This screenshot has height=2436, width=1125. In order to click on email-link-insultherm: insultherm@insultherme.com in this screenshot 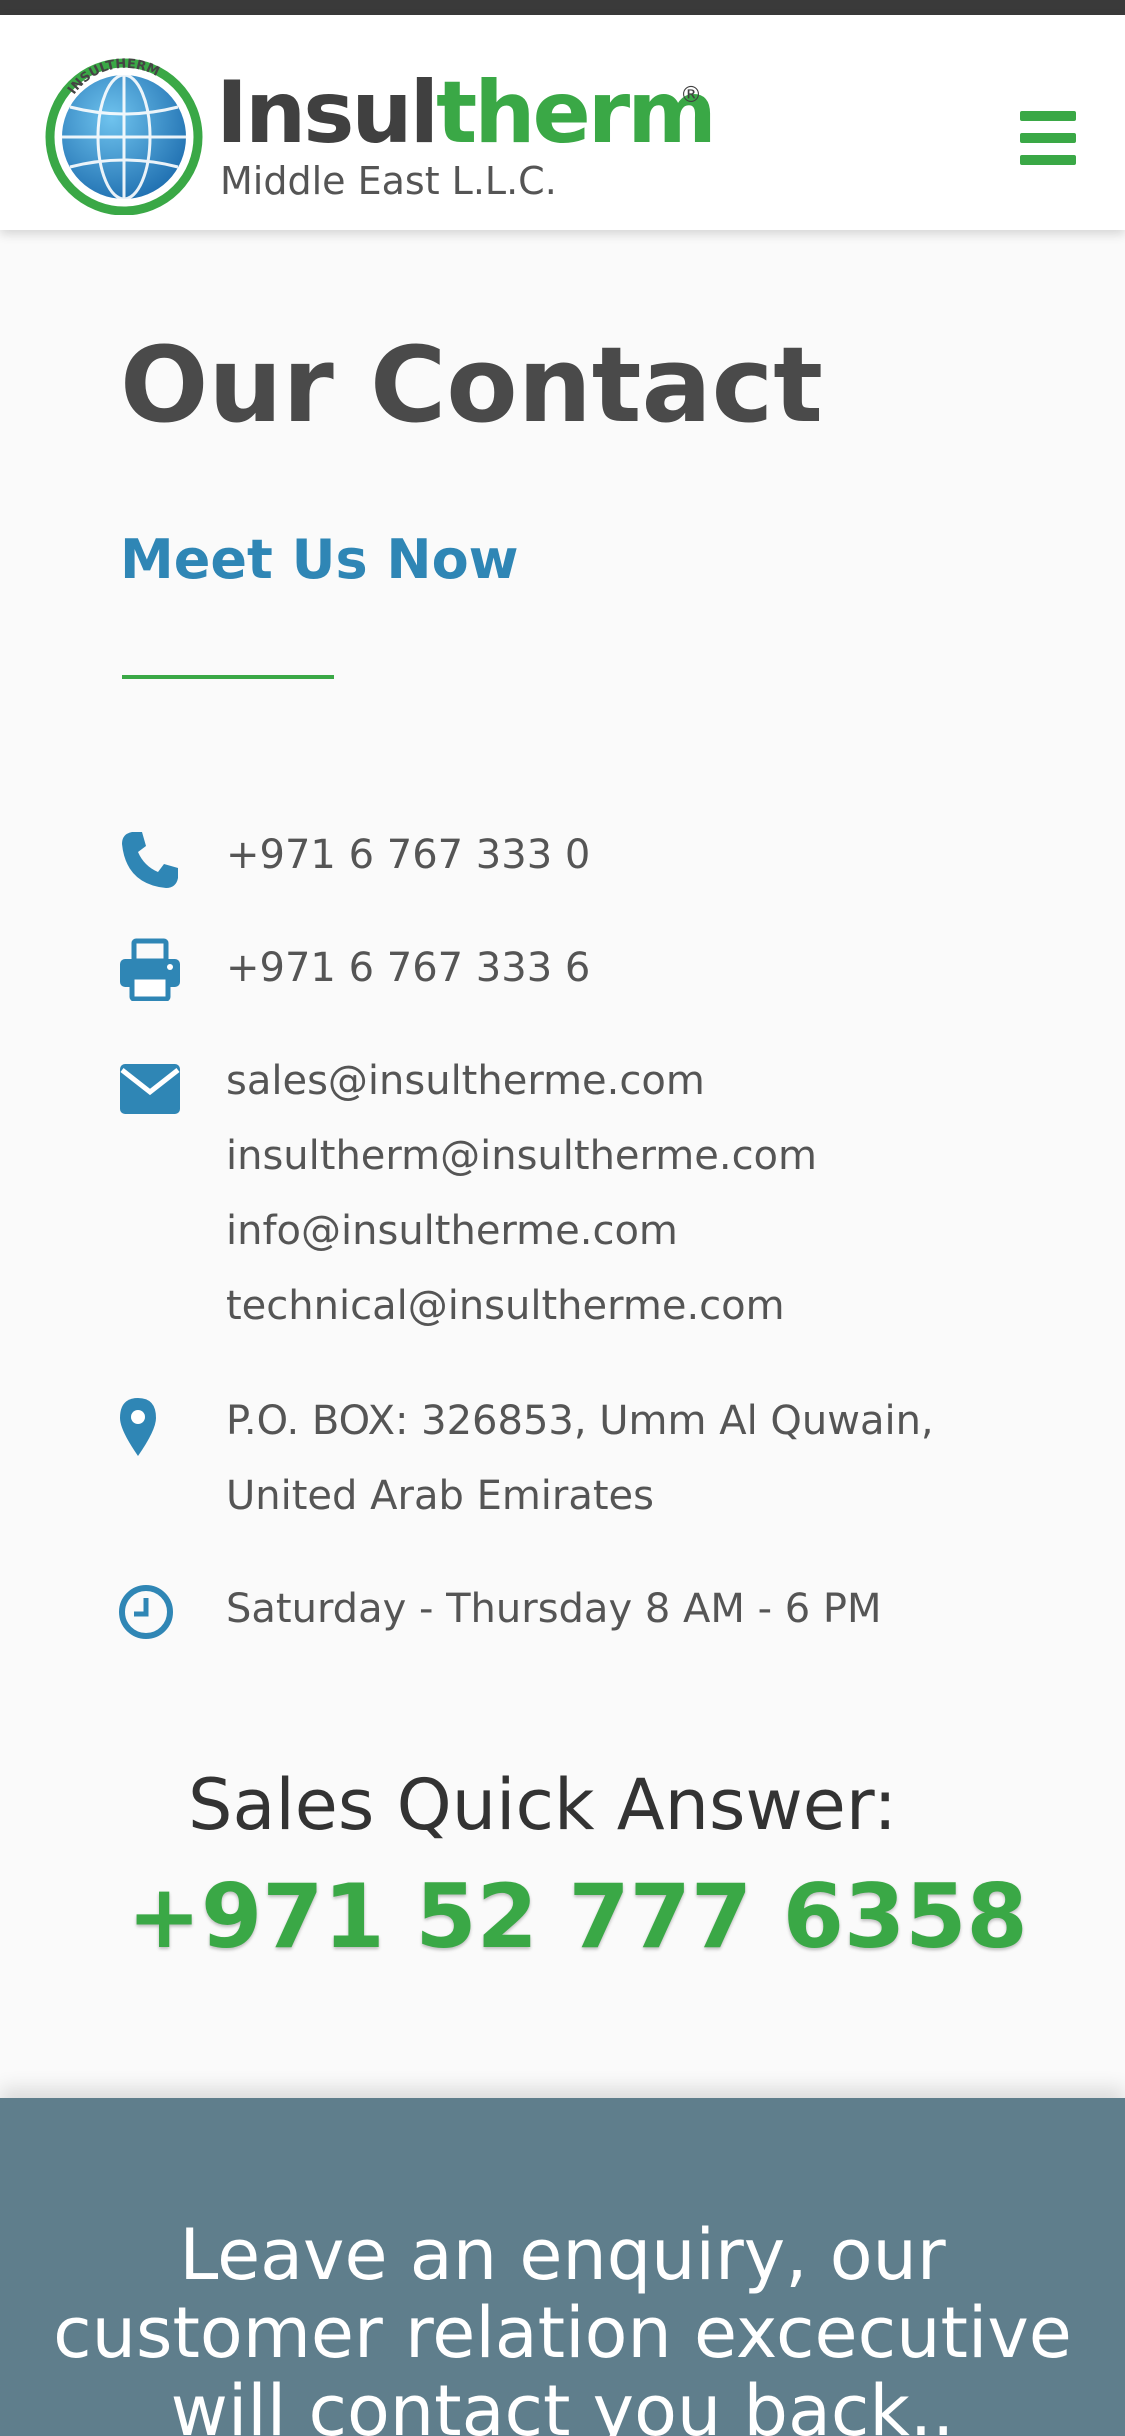, I will do `click(521, 1156)`.